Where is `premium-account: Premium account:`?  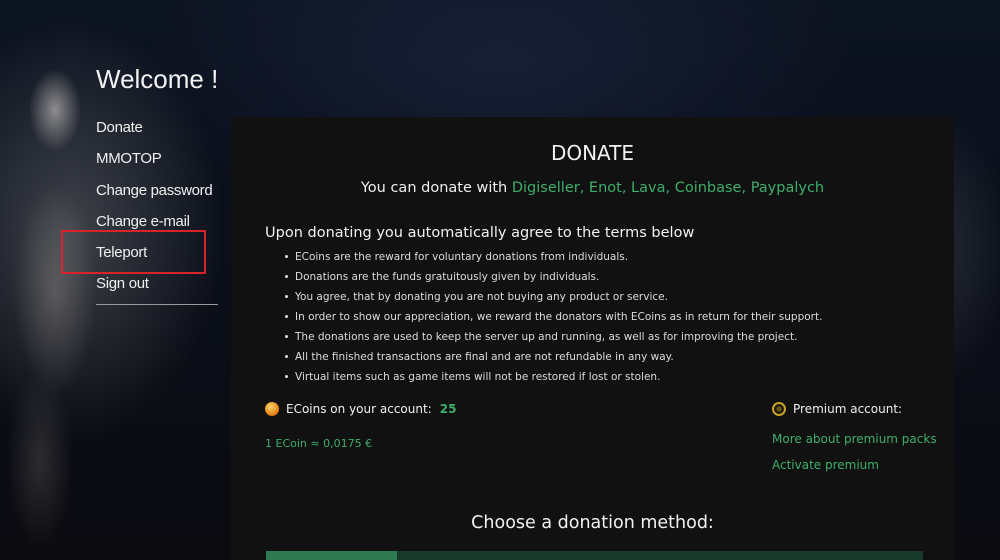 premium-account: Premium account: is located at coordinates (837, 409).